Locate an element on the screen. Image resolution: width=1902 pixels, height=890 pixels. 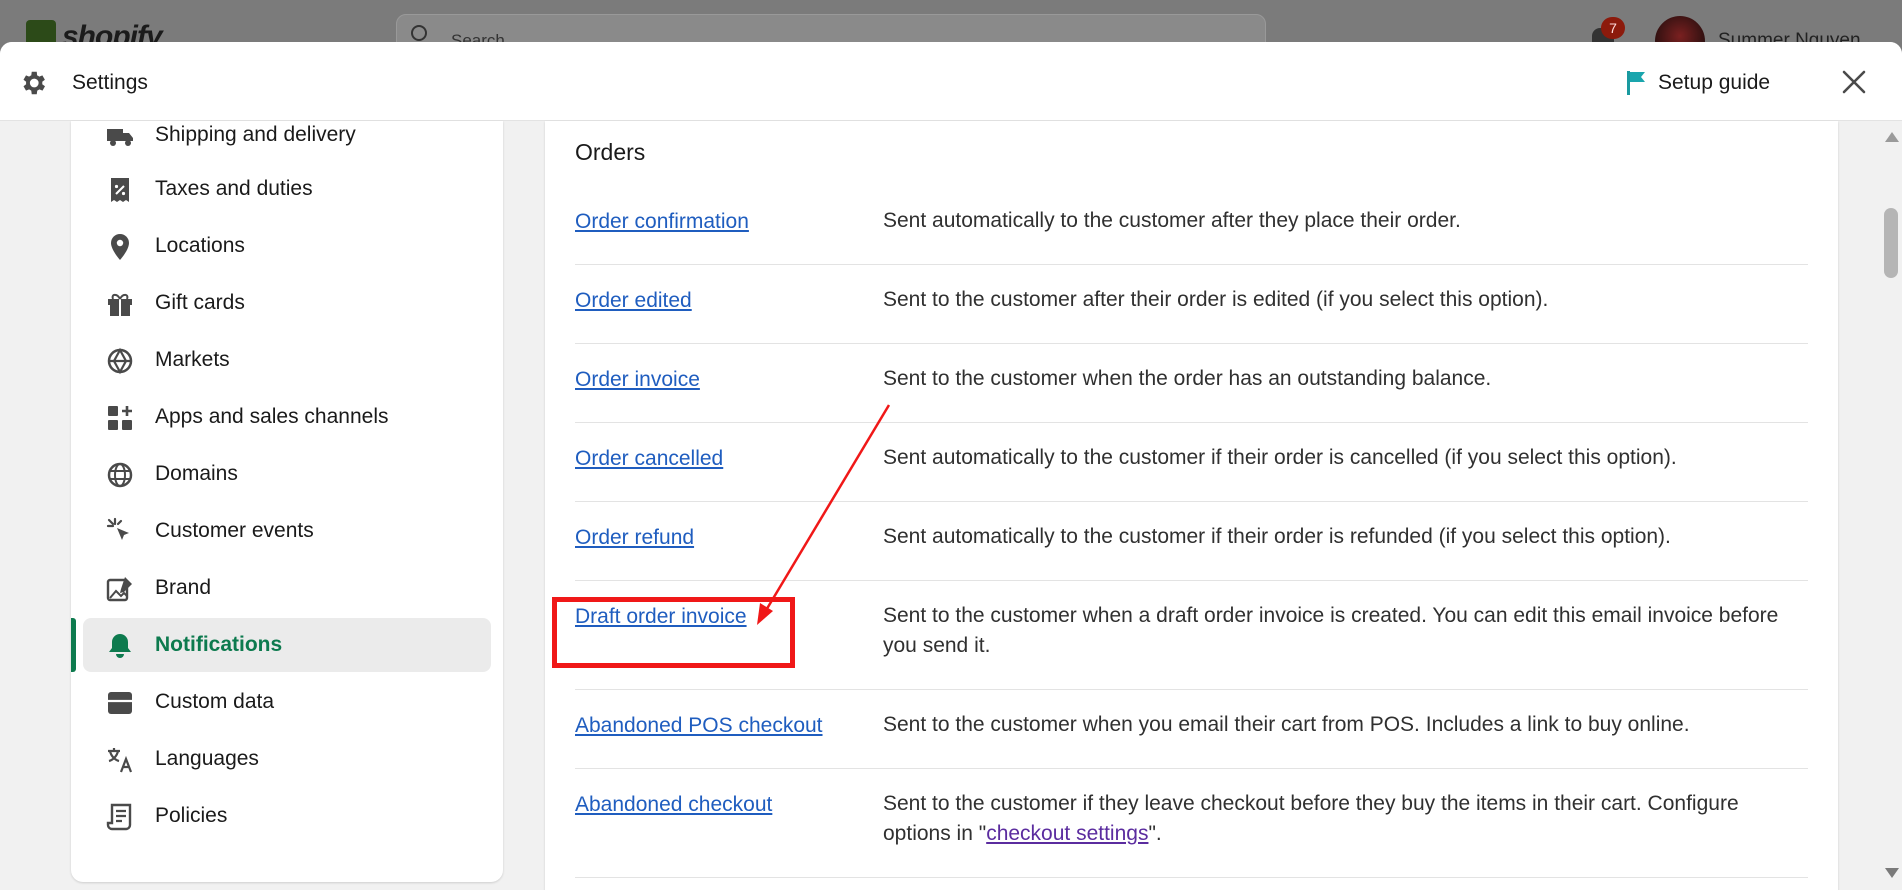
cursor-click-icon is located at coordinates (117, 528).